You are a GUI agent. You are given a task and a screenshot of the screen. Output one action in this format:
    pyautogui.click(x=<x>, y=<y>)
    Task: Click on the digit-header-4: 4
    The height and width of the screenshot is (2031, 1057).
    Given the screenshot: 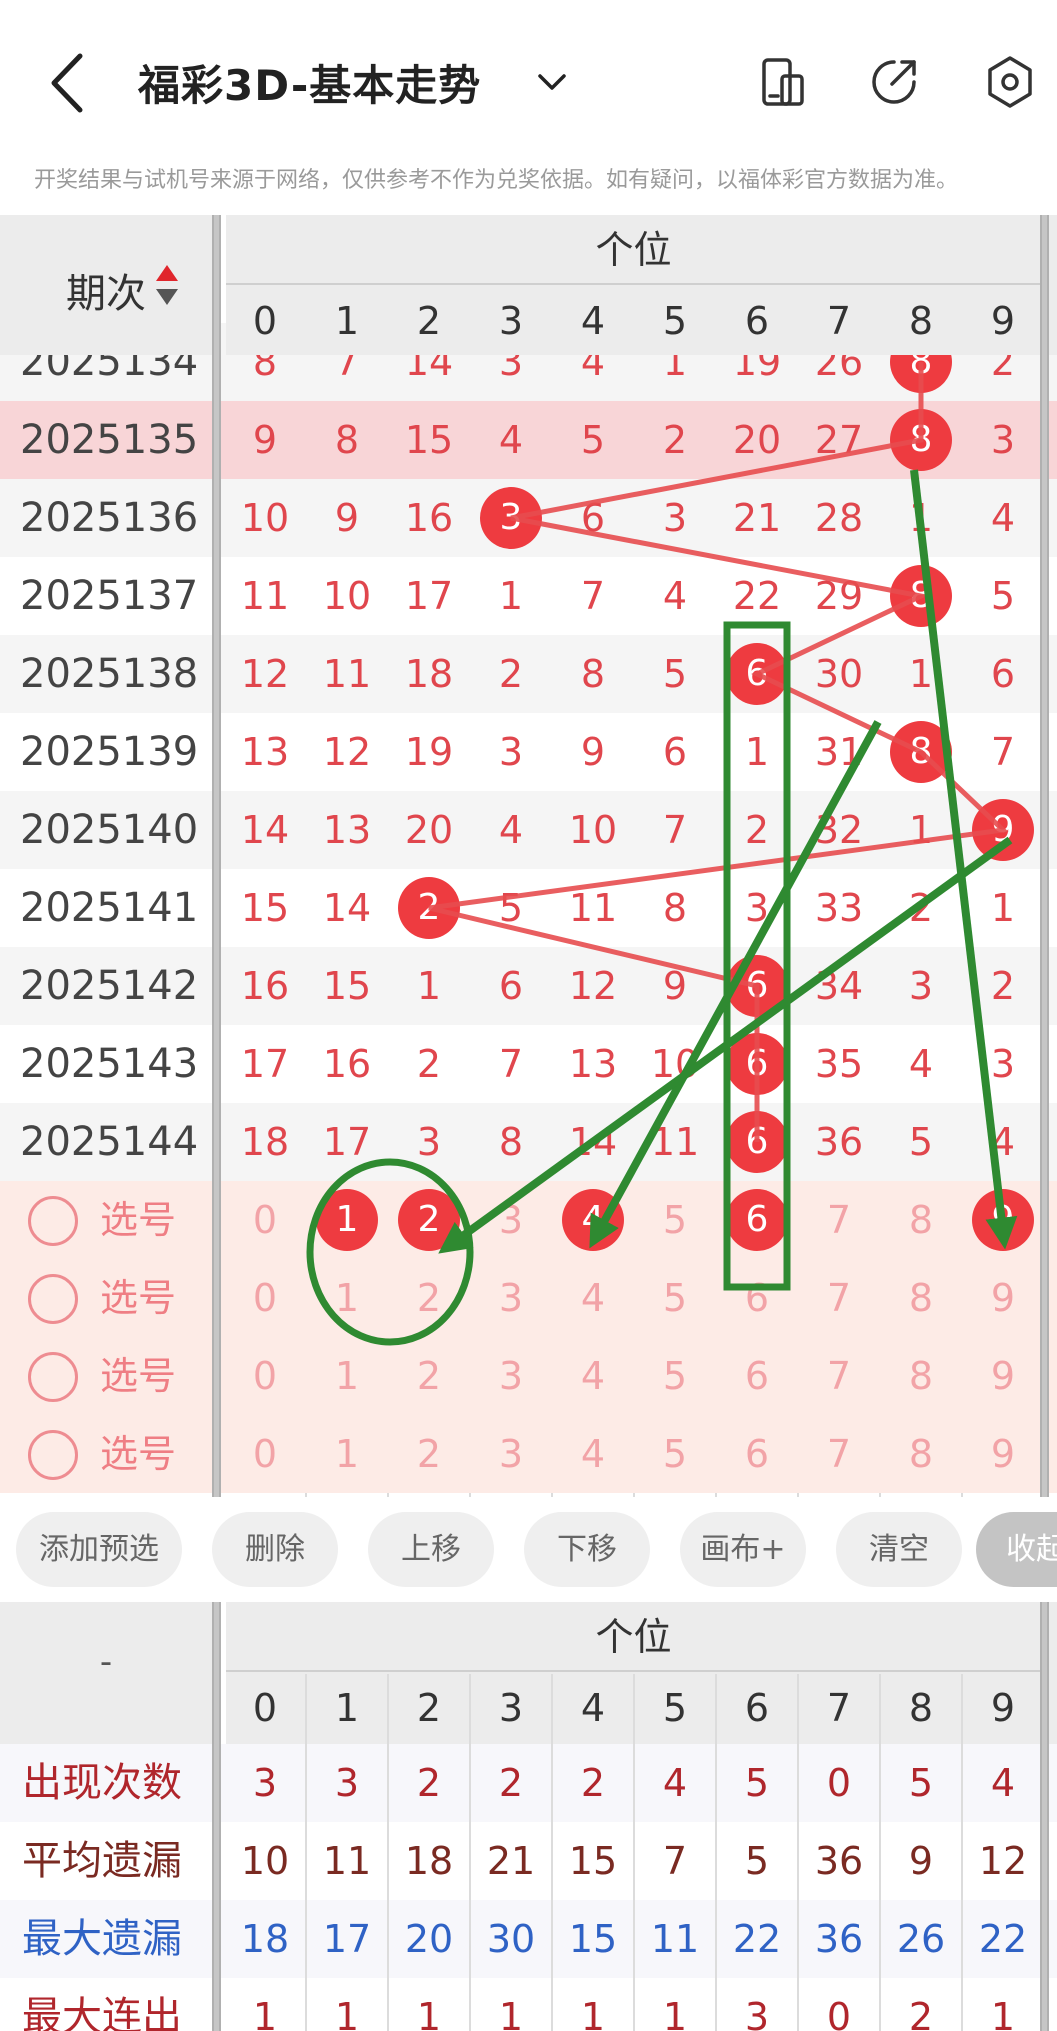 What is the action you would take?
    pyautogui.click(x=593, y=321)
    